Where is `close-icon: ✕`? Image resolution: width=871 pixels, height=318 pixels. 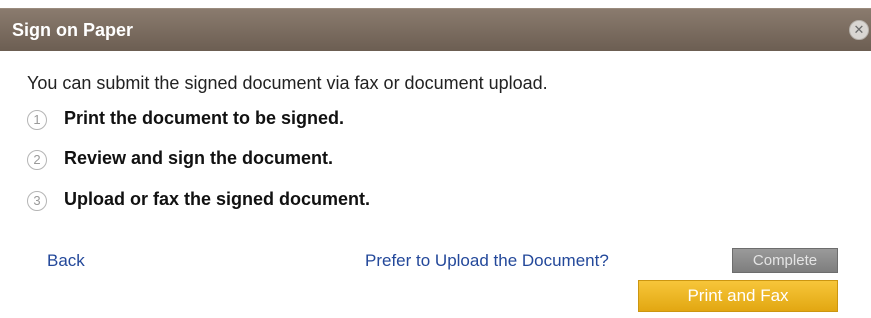 close-icon: ✕ is located at coordinates (859, 30).